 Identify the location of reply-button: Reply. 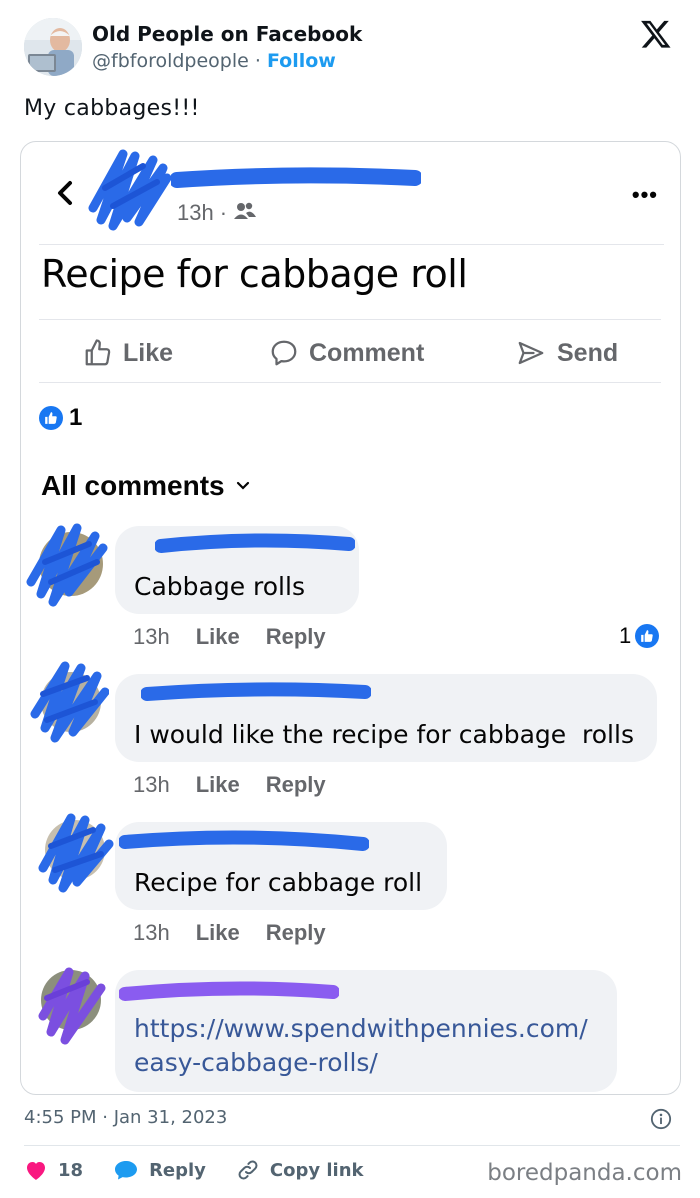
(159, 1170).